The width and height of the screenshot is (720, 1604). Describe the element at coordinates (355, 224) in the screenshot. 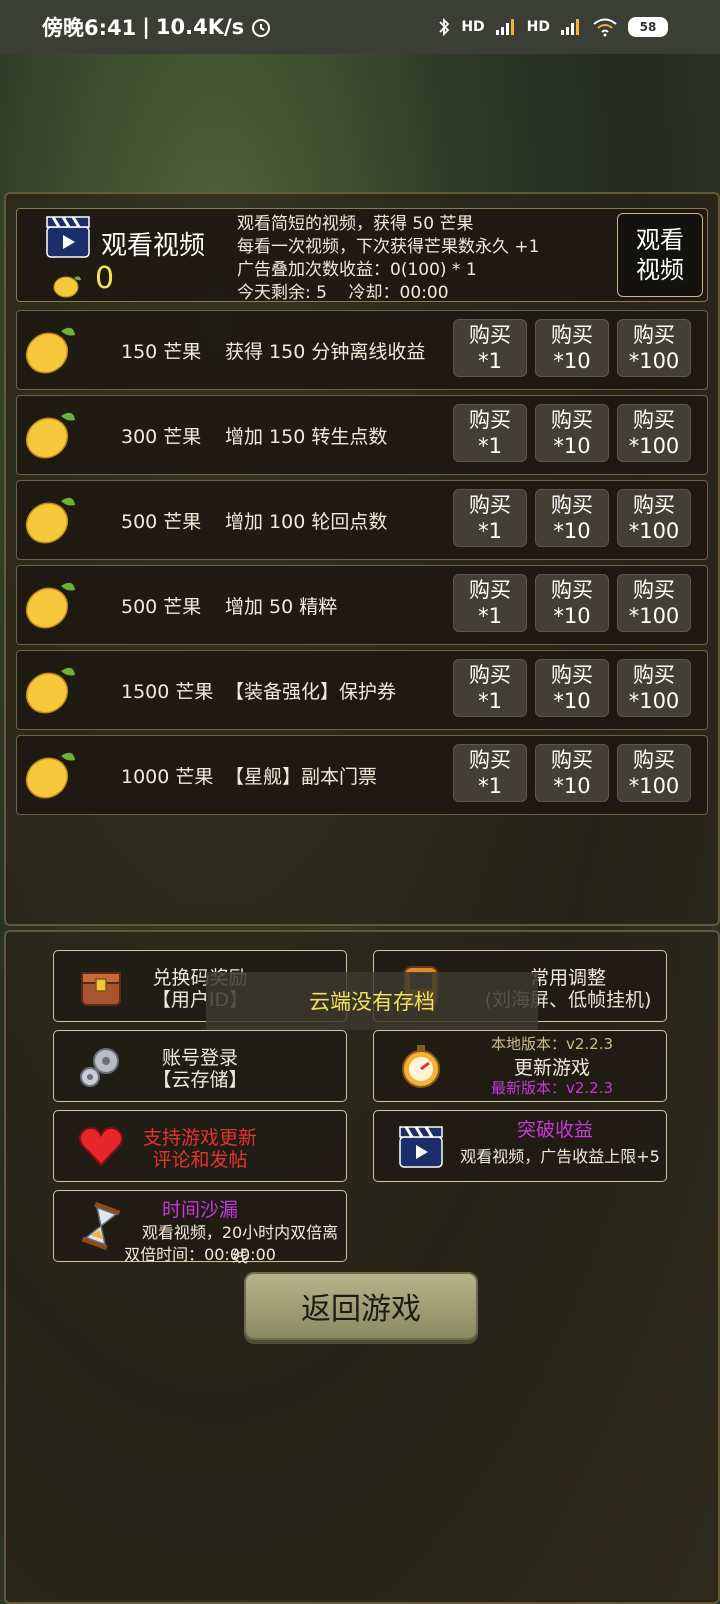

I see `video-desc-line: 观看简短的视频，获得 50 芒果` at that location.